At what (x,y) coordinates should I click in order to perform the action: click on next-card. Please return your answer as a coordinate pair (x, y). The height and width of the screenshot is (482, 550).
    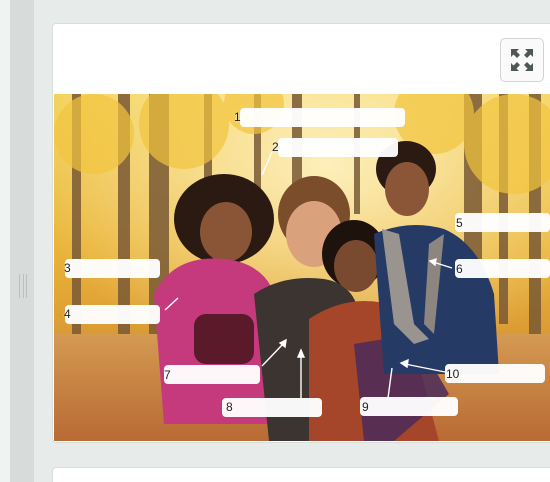
    Looking at the image, I should click on (301, 474).